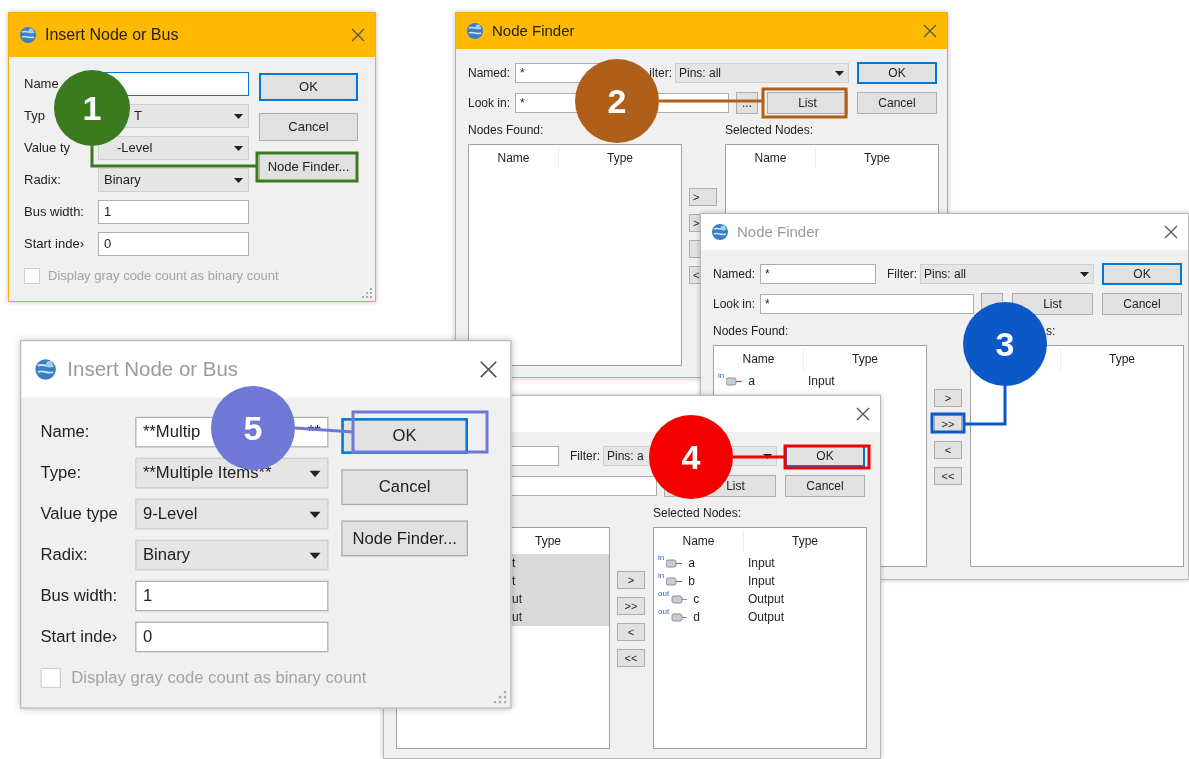 The height and width of the screenshot is (759, 1189). Describe the element at coordinates (691, 581) in the screenshot. I see `node-name: b` at that location.